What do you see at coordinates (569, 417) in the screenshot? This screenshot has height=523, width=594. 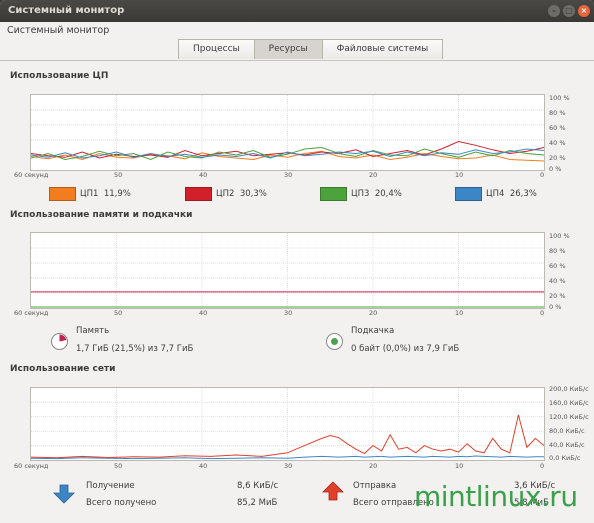 I see `net-y-tick: 120,0 КиБ/с` at bounding box center [569, 417].